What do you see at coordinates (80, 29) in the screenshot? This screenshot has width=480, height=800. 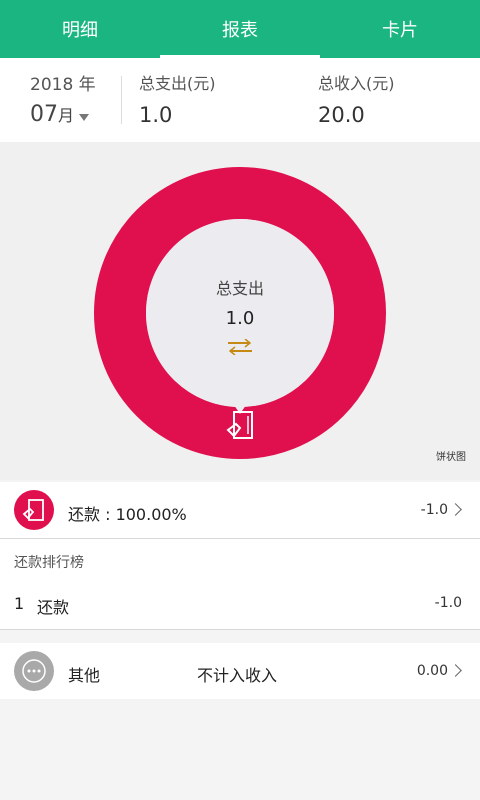 I see `tab-details: 明细` at bounding box center [80, 29].